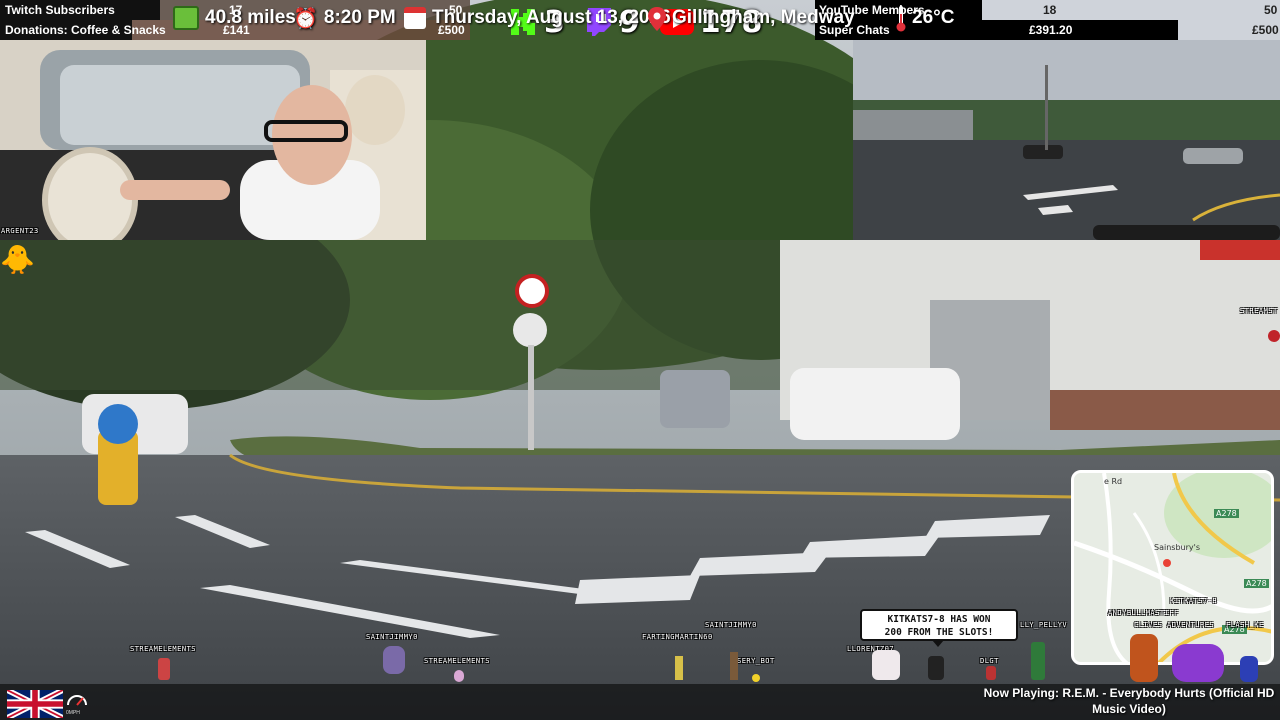  Describe the element at coordinates (305, 18) in the screenshot. I see `clock-icon: ⏰` at that location.